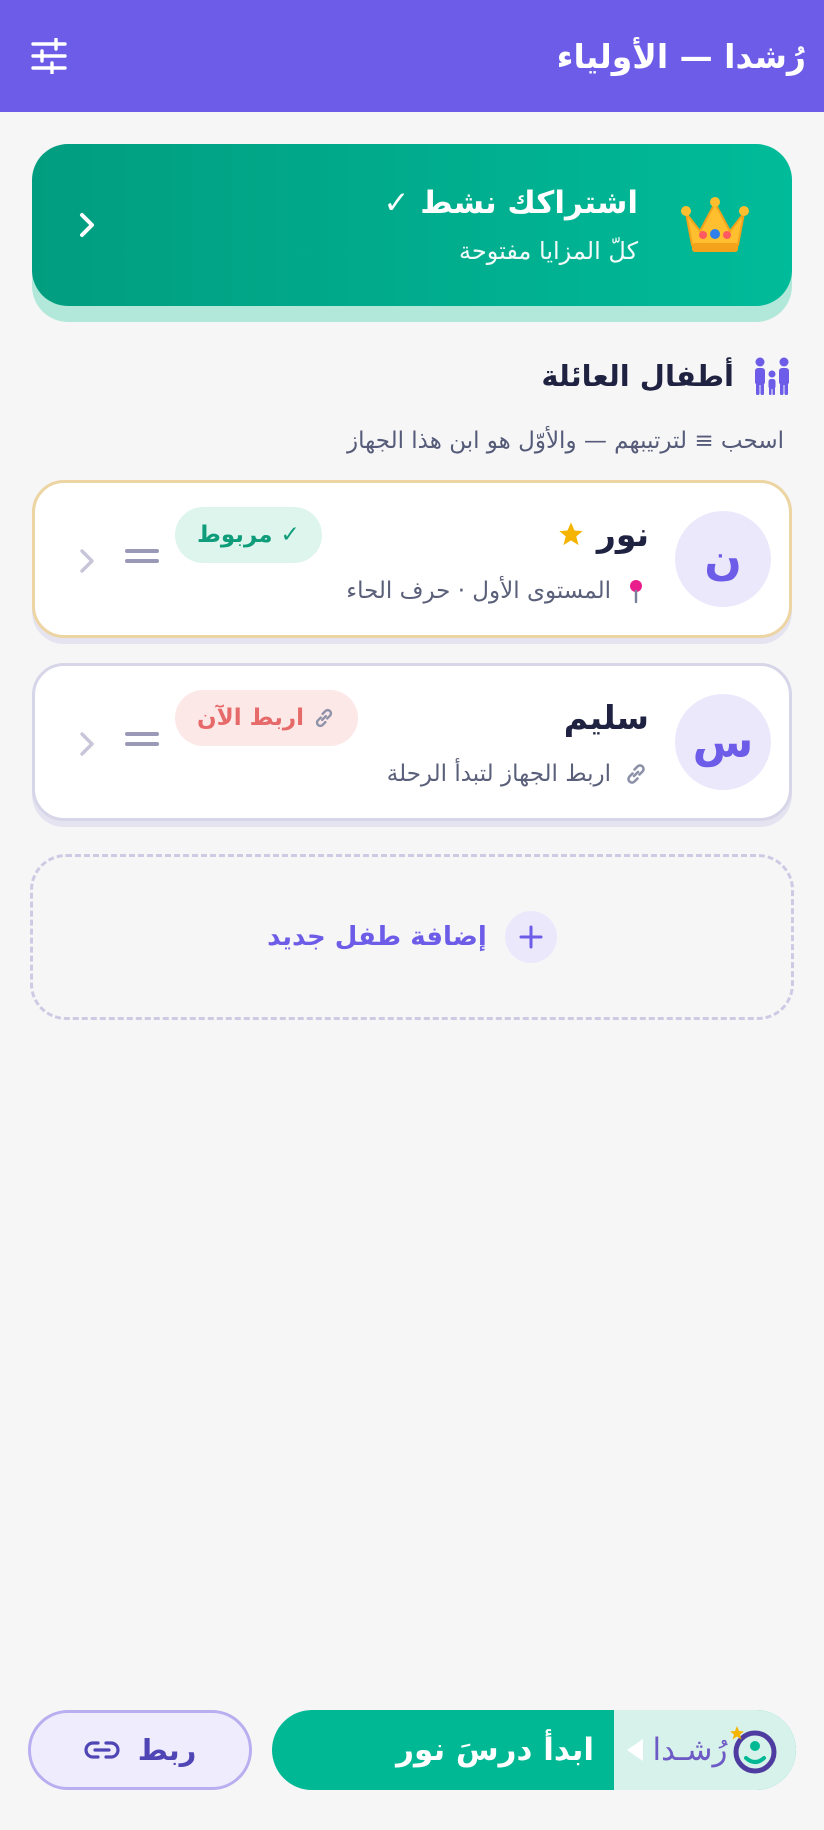 Image resolution: width=824 pixels, height=1830 pixels. Describe the element at coordinates (167, 1750) in the screenshot. I see `link-button-label: ربط` at that location.